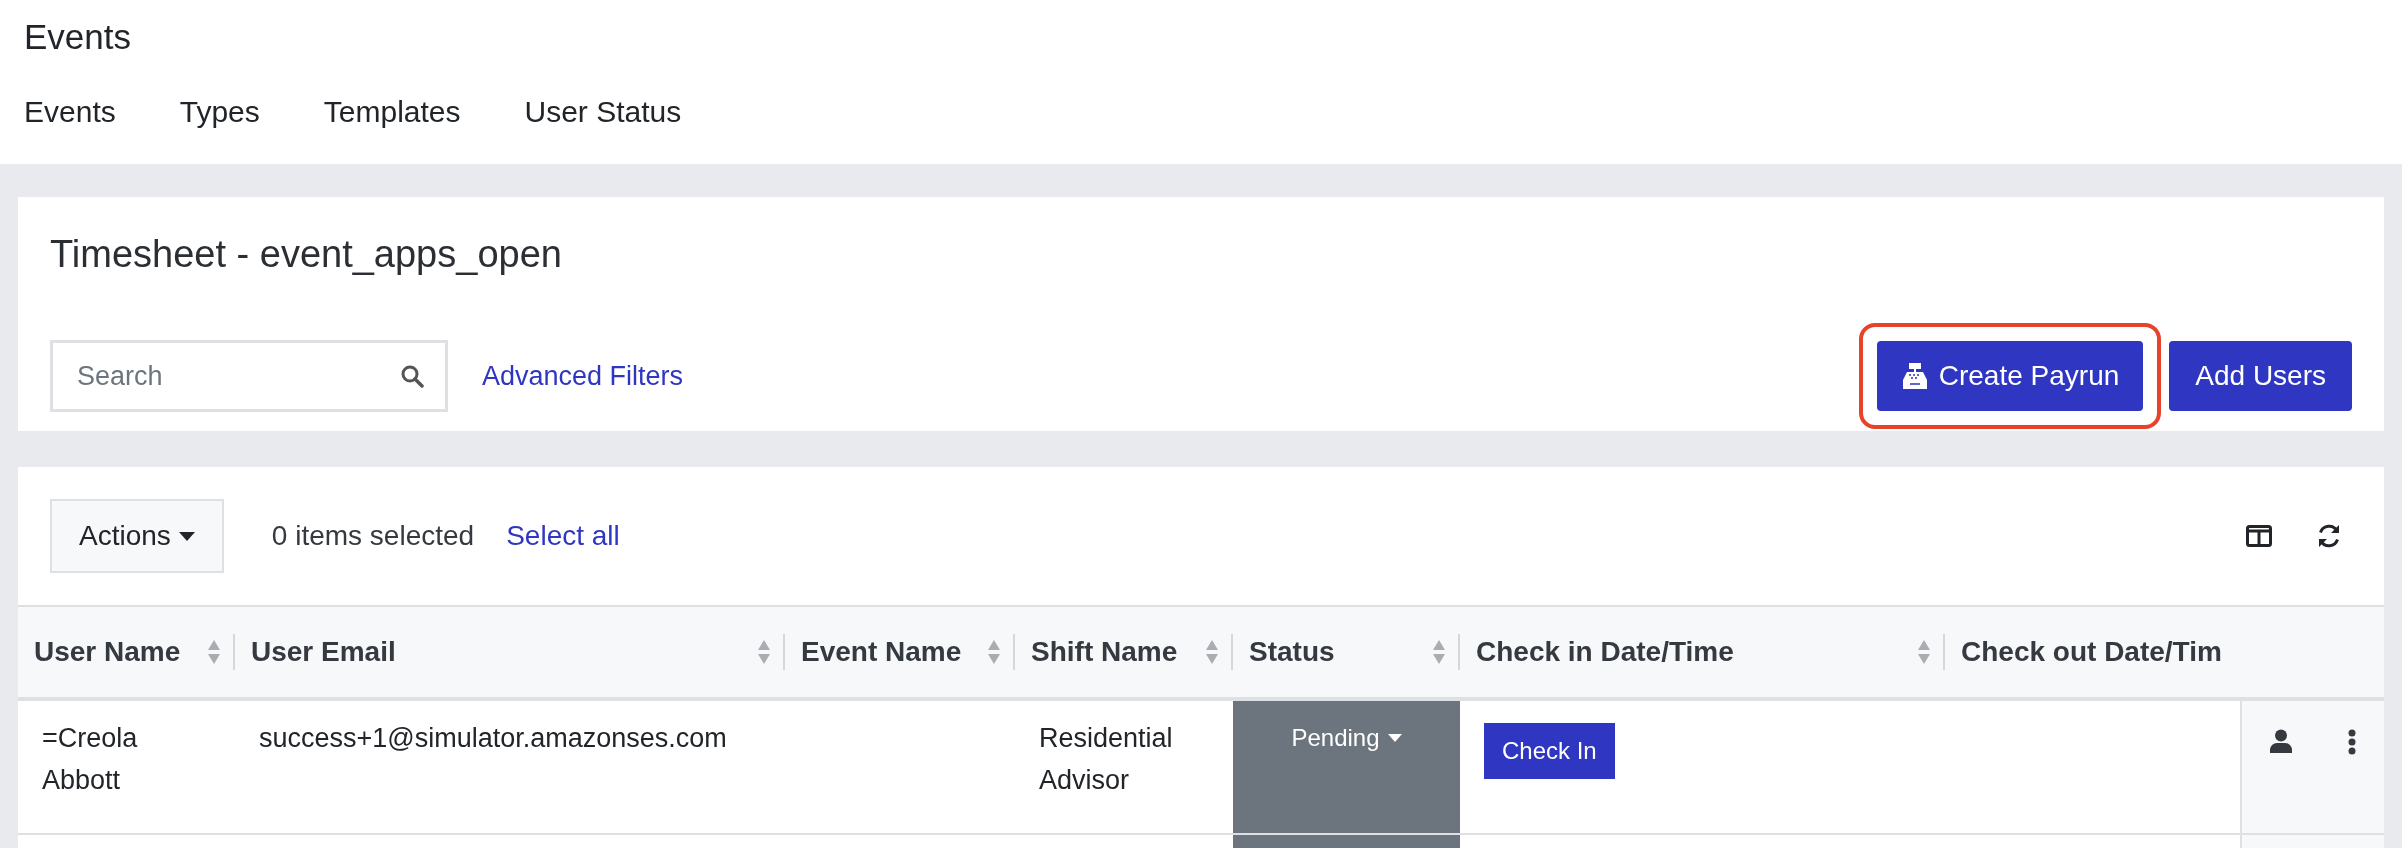 This screenshot has width=2402, height=848. What do you see at coordinates (2010, 376) in the screenshot?
I see `create-payrun-button: Create Payrun` at bounding box center [2010, 376].